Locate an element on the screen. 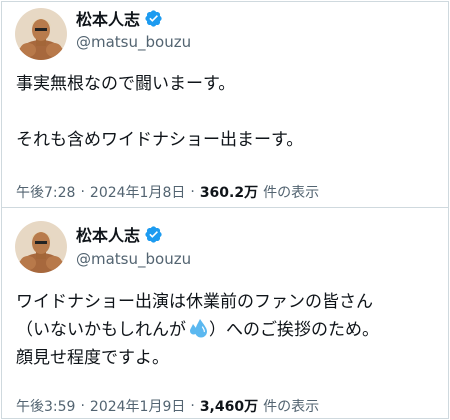 Image resolution: width=450 pixels, height=420 pixels. tweet-meta: 午後3:59 · 2024年1月9日 · 3,460万 件の表示 is located at coordinates (167, 406).